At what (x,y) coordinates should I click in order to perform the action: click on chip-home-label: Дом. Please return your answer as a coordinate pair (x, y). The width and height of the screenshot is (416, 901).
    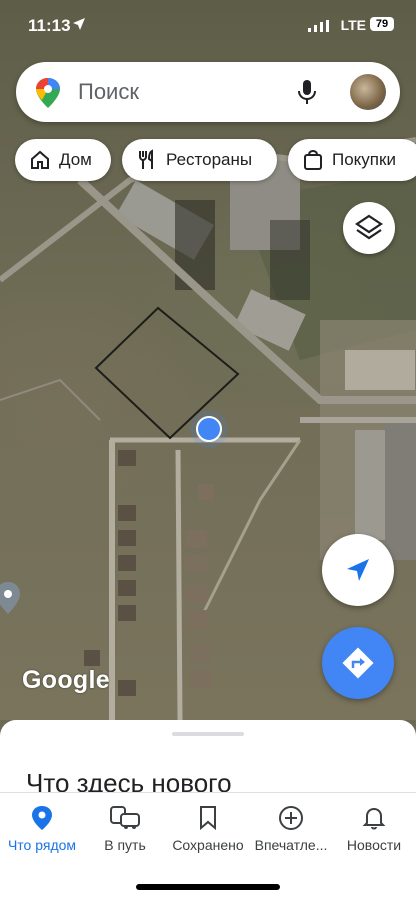
    Looking at the image, I should click on (75, 159).